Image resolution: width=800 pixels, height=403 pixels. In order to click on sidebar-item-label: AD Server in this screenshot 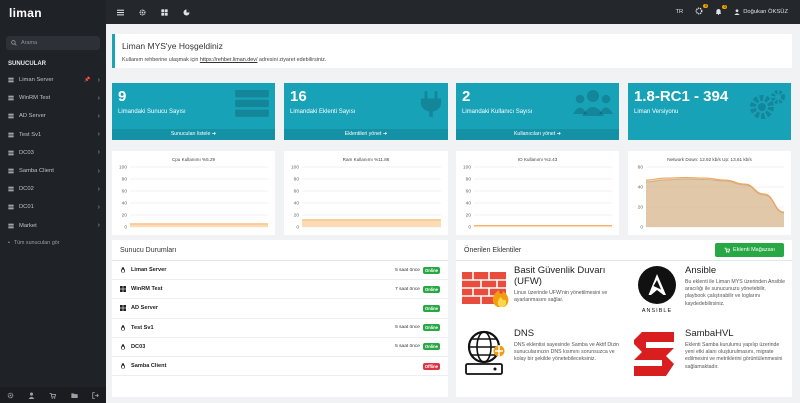, I will do `click(32, 116)`.